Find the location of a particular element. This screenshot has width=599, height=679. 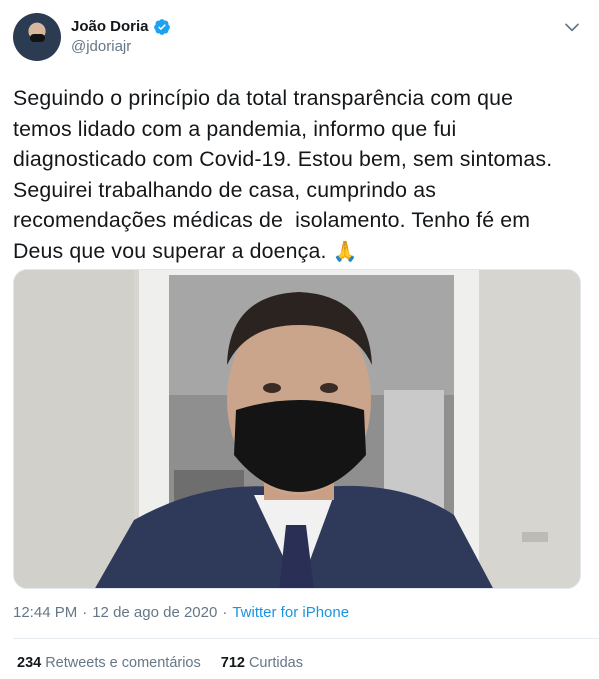

author-block: João Doria @jdoriajr is located at coordinates (121, 37).